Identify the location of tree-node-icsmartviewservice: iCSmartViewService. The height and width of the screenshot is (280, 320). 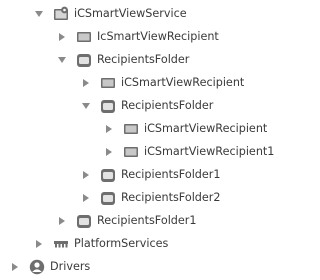
(137, 13).